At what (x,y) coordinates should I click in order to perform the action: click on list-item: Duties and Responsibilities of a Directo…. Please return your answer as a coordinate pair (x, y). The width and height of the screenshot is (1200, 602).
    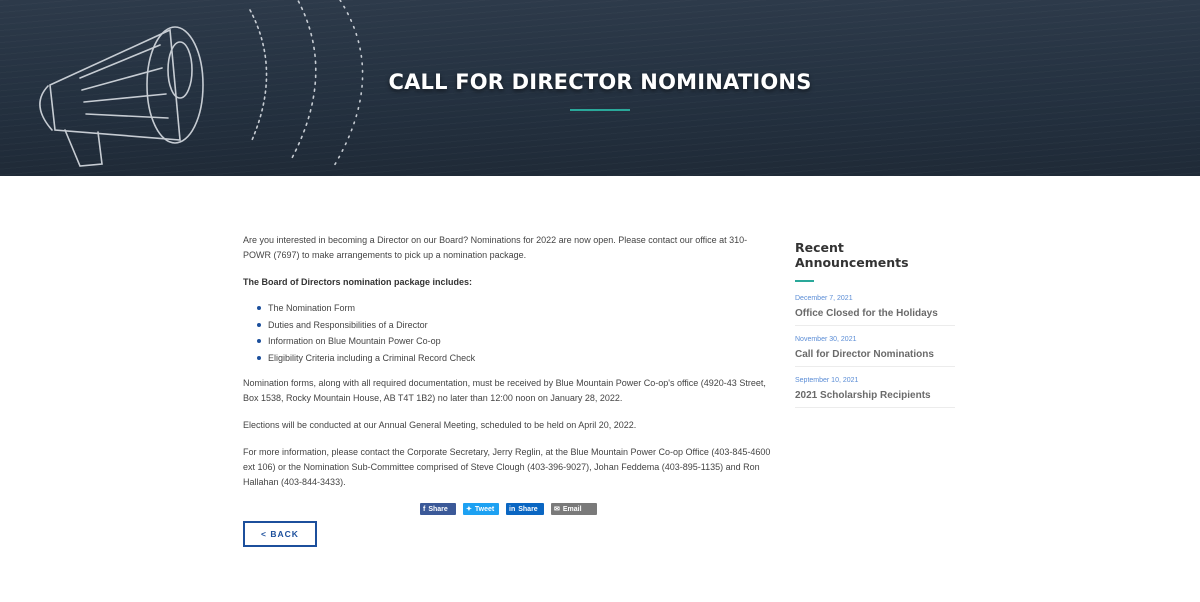
    Looking at the image, I should click on (515, 325).